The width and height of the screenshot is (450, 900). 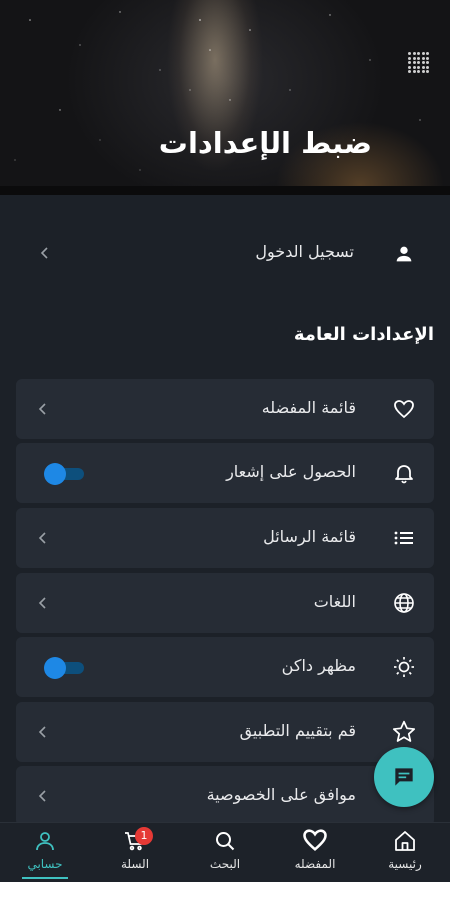 What do you see at coordinates (405, 864) in the screenshot?
I see `nav-label: رئيسية` at bounding box center [405, 864].